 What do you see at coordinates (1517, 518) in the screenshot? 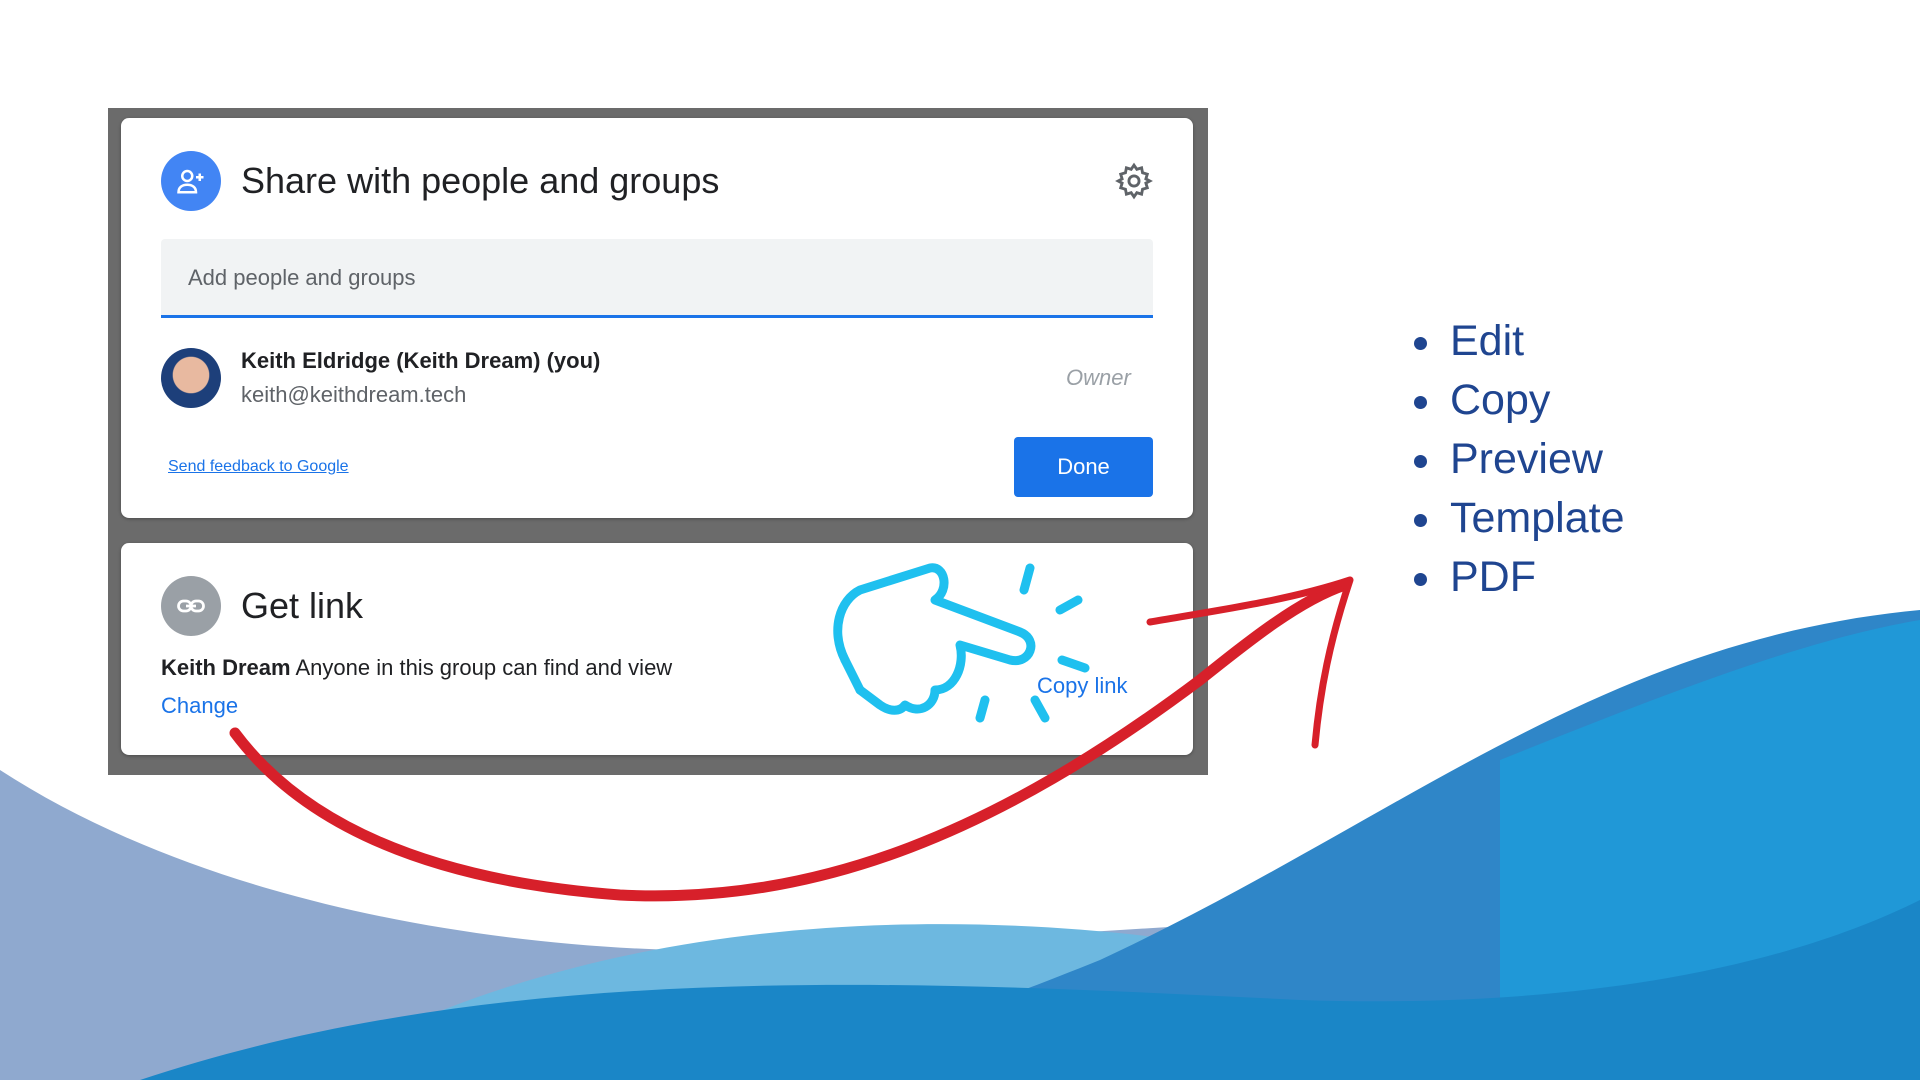
I see `list-item: Template` at bounding box center [1517, 518].